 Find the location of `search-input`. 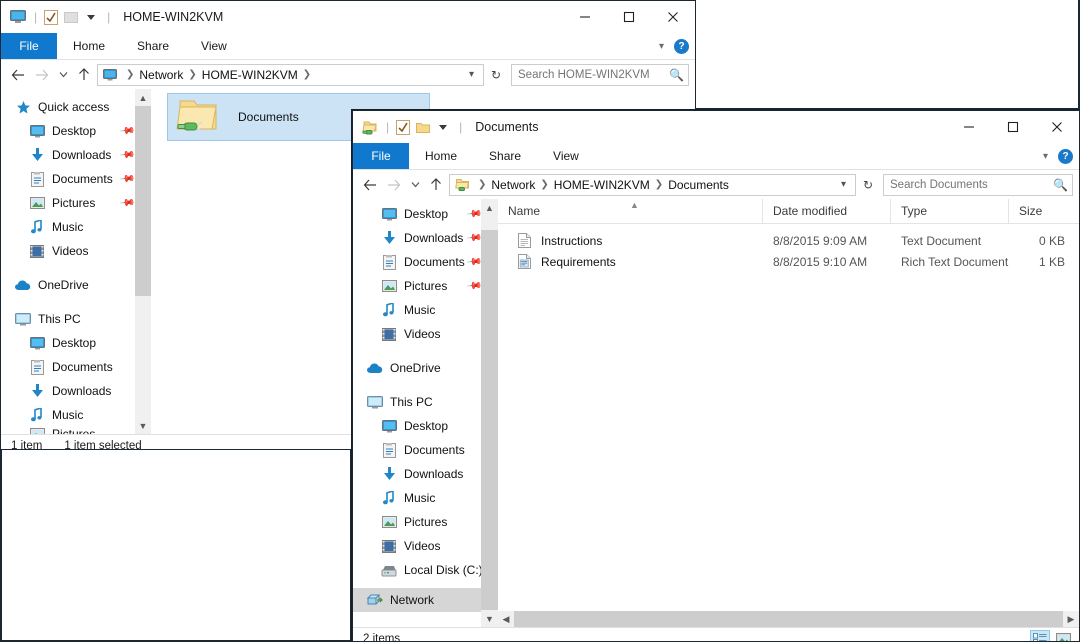

search-input is located at coordinates (592, 74).